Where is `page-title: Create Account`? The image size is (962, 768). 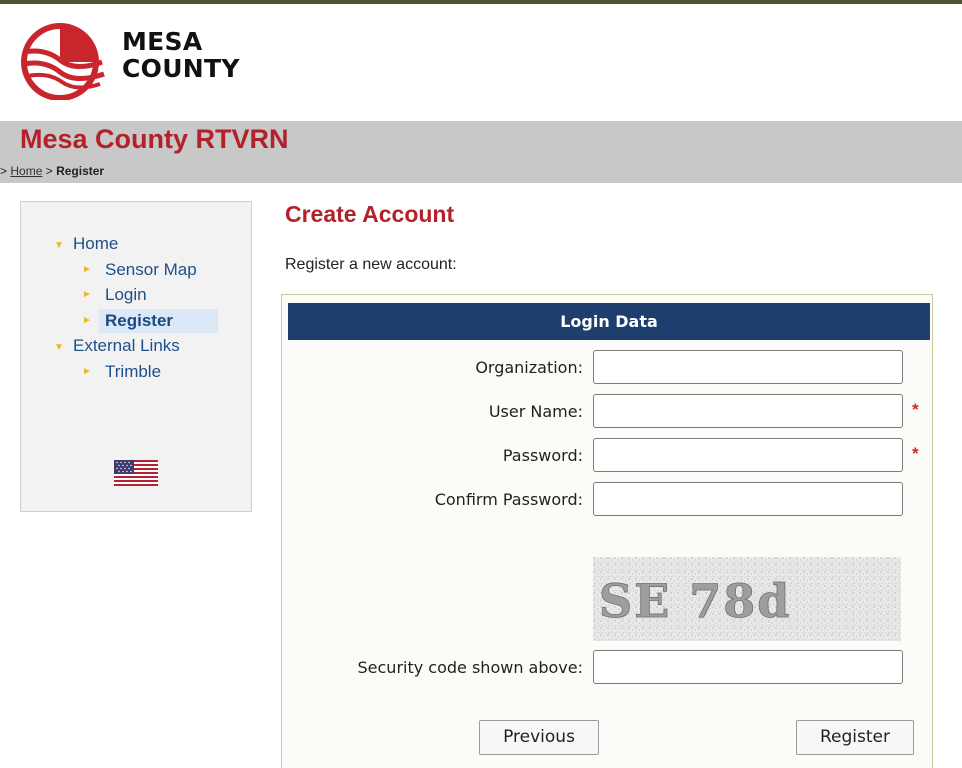
page-title: Create Account is located at coordinates (370, 214).